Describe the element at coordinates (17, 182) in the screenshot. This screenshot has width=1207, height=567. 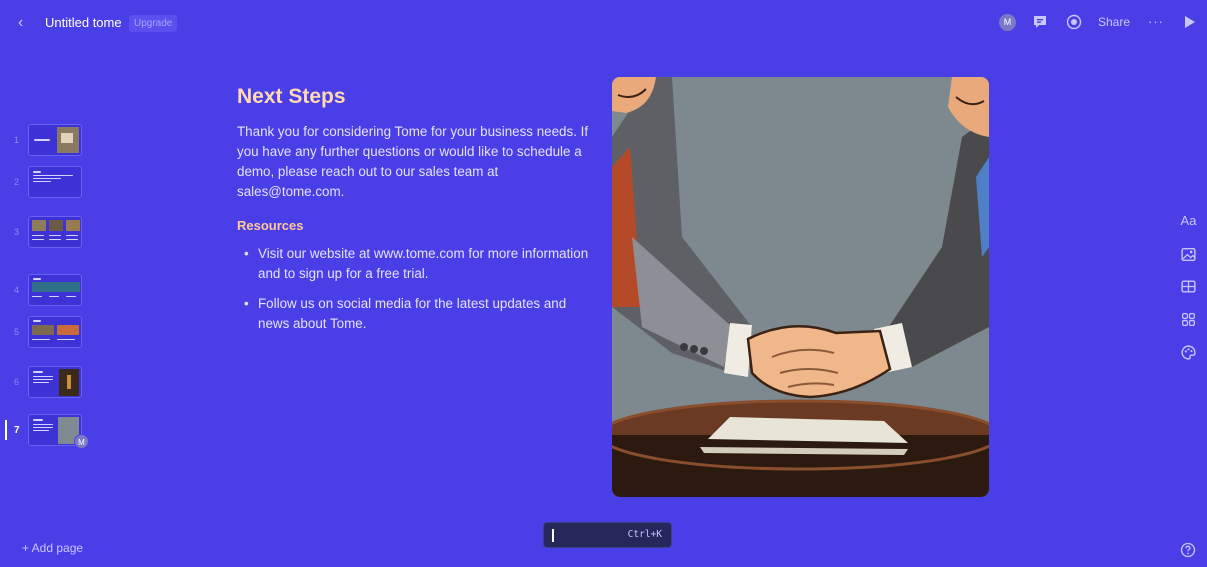
I see `slide-number: 2` at that location.